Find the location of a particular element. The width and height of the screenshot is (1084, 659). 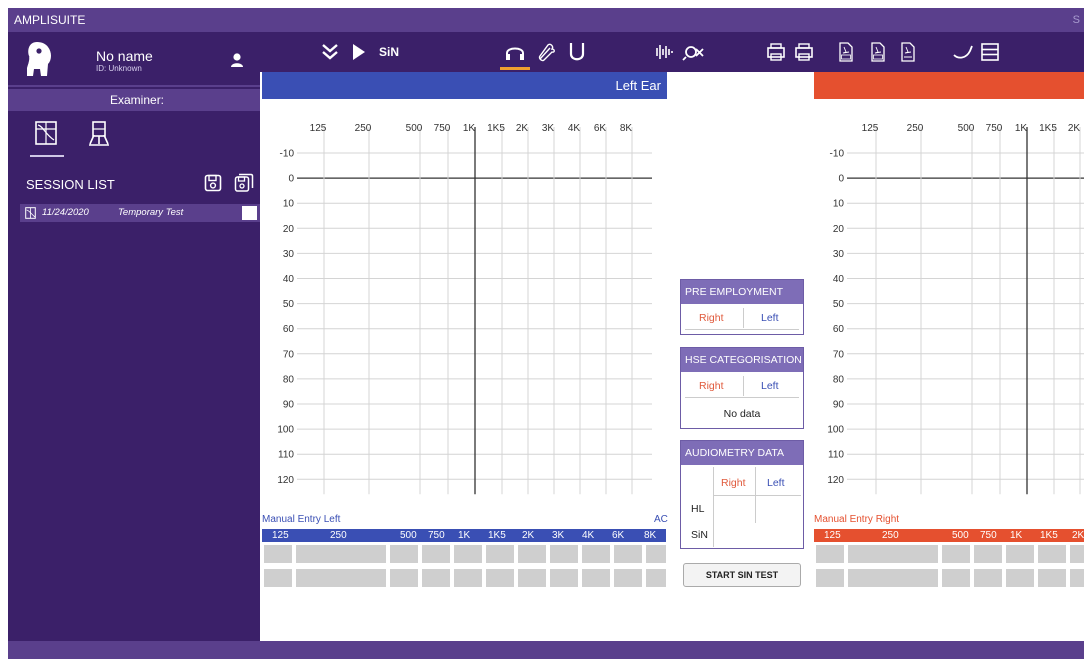

freq-tick-label: 125 is located at coordinates (870, 128).